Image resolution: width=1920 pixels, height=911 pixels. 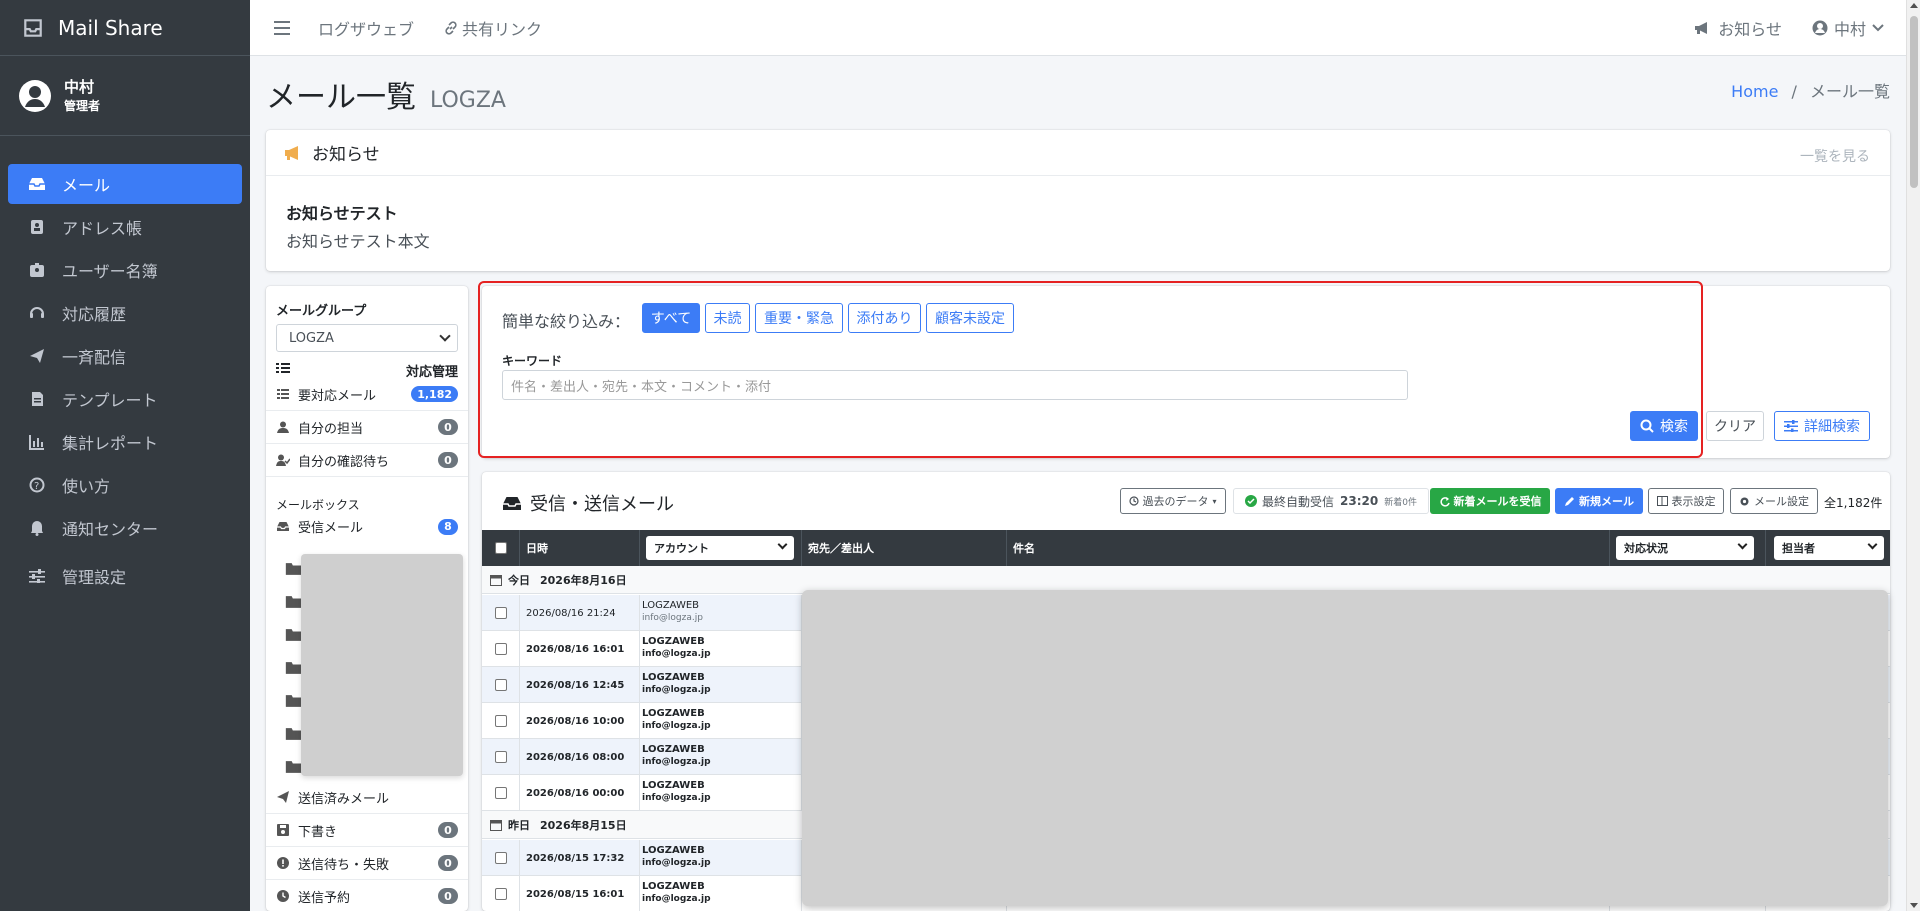 What do you see at coordinates (125, 442) in the screenshot?
I see `sidebar-item-reports: 集計レポート` at bounding box center [125, 442].